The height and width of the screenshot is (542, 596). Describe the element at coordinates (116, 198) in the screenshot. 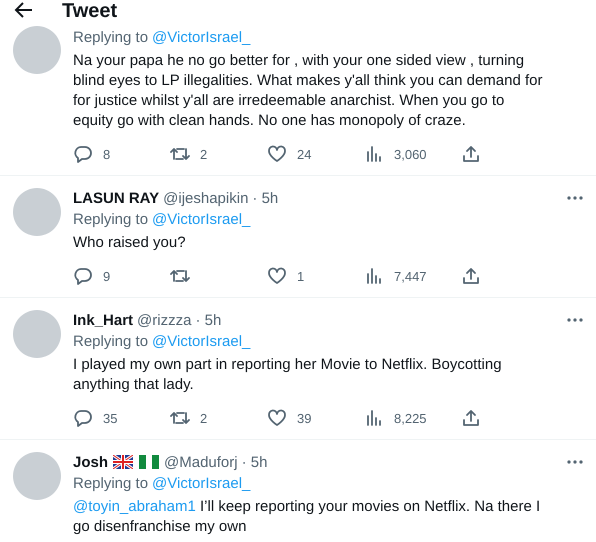

I see `author-name: LASUN RAY` at that location.